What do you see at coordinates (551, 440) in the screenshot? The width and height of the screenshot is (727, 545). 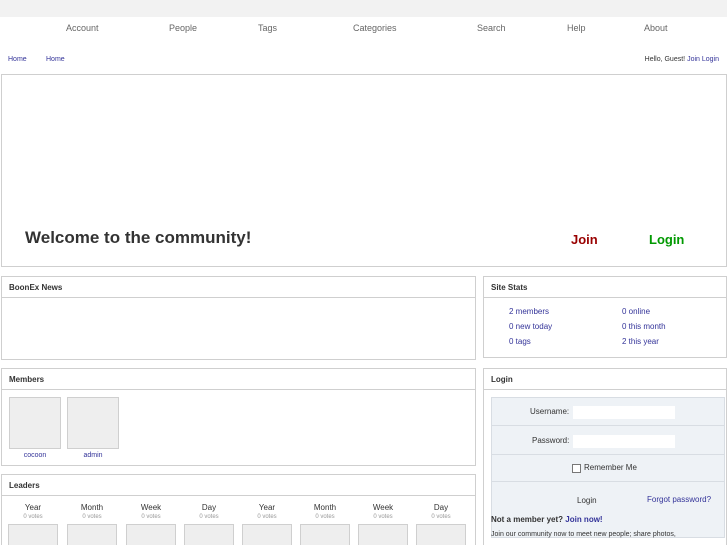 I see `password-label: Password:` at bounding box center [551, 440].